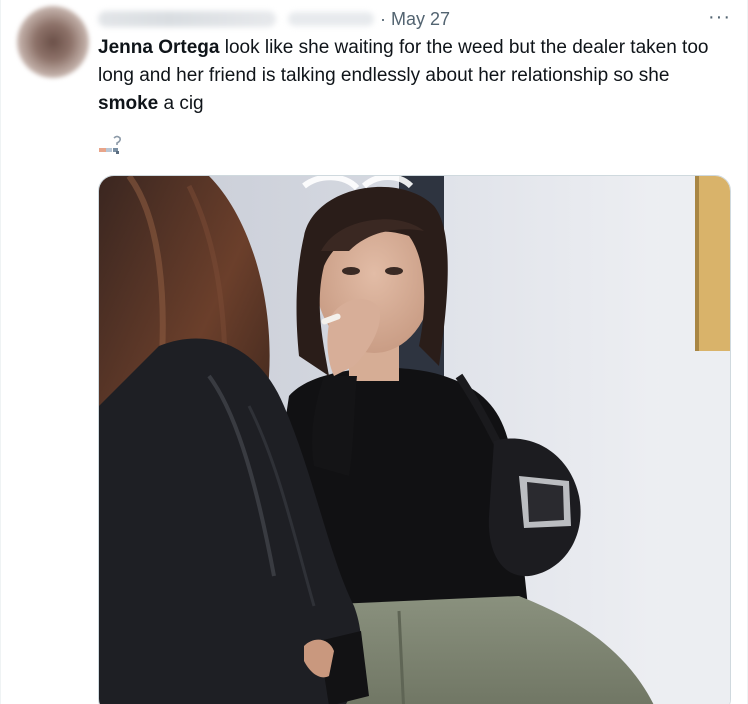 The image size is (748, 704). I want to click on tweet-date: · May 27, so click(415, 19).